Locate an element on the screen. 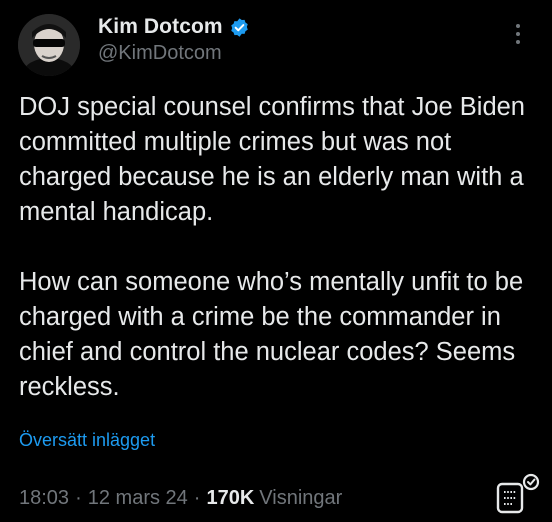  more-options-icon is located at coordinates (518, 37).